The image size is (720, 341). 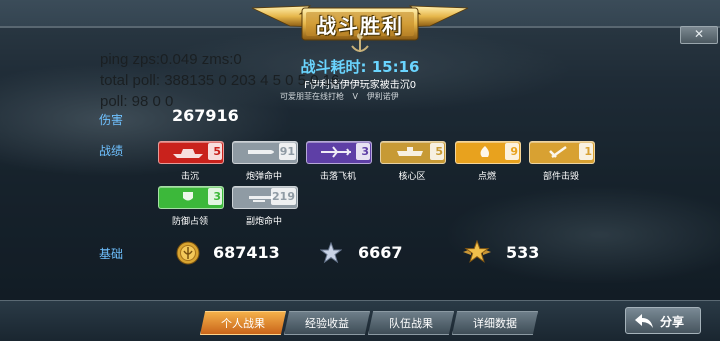 I want to click on achievement-caption: 核心区, so click(x=412, y=177).